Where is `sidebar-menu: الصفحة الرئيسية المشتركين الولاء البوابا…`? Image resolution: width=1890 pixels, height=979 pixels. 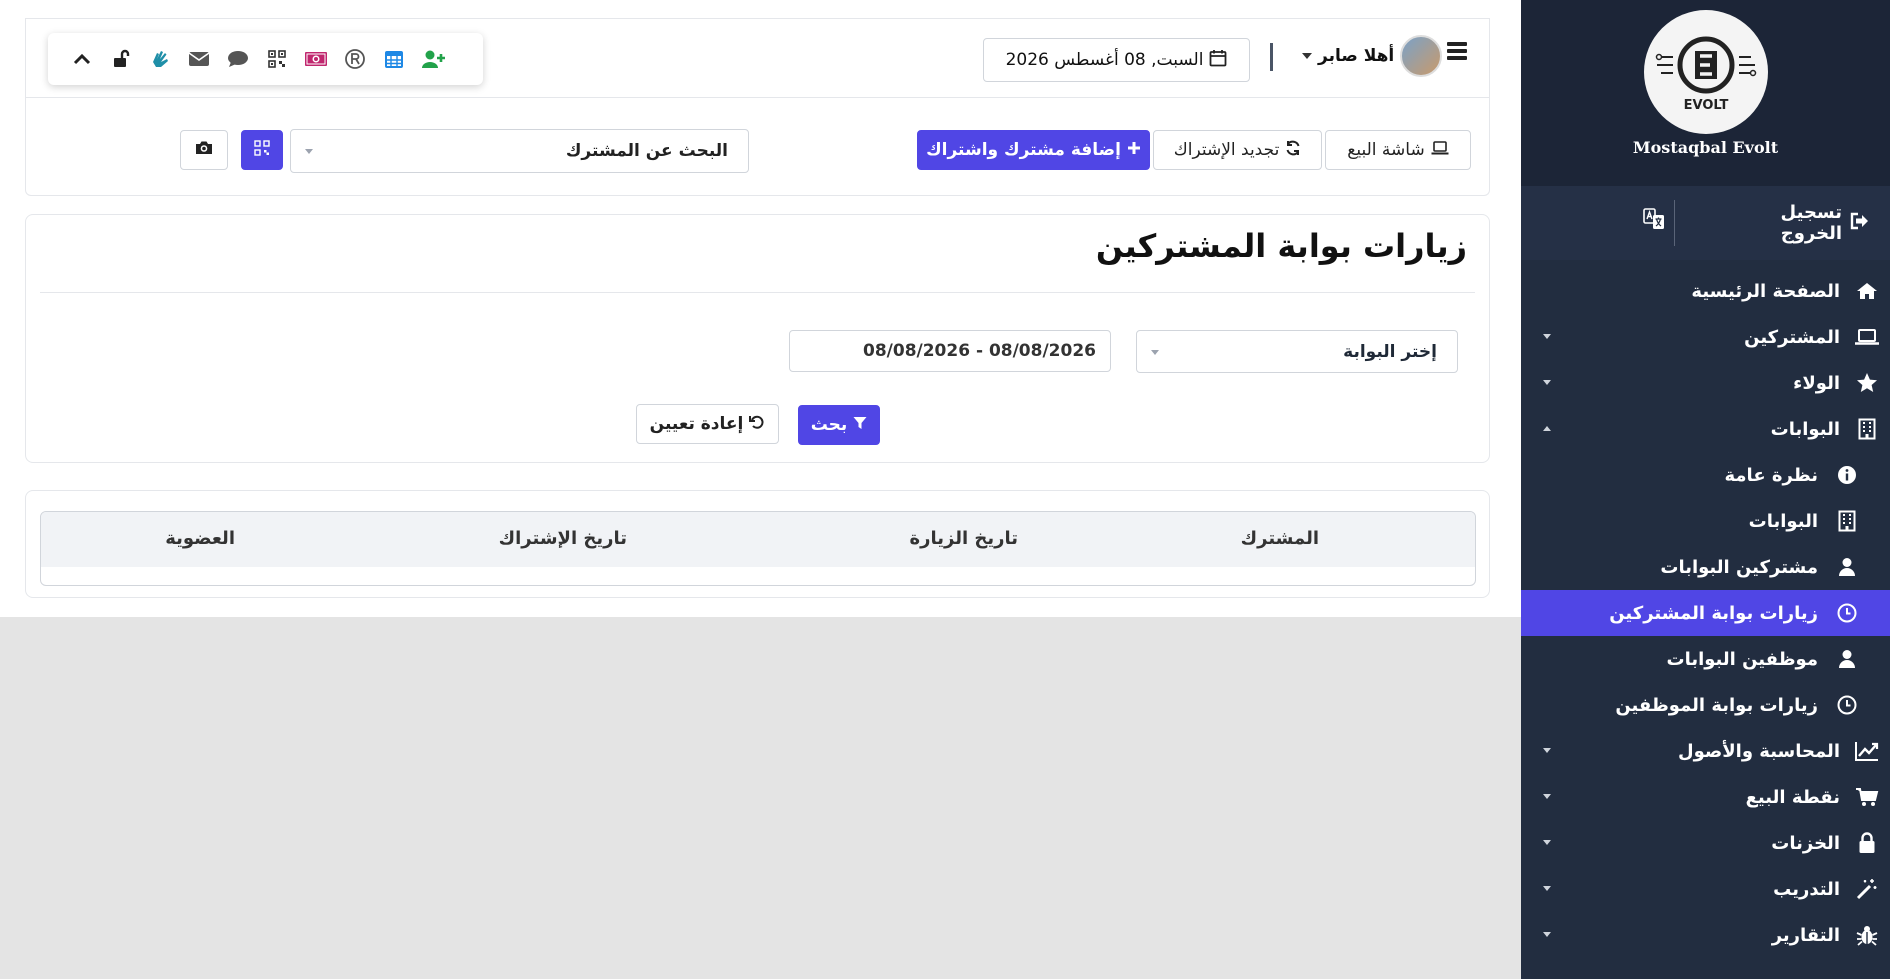 sidebar-menu: الصفحة الرئيسية المشتركين الولاء البوابا… is located at coordinates (1705, 609).